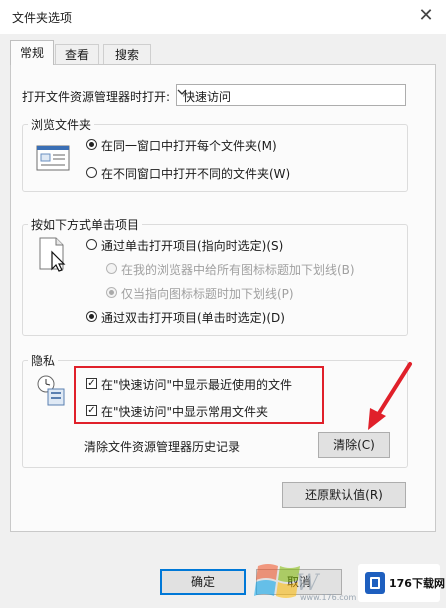 The height and width of the screenshot is (608, 446). What do you see at coordinates (85, 224) in the screenshot?
I see `click-items-title: 按如下方式单击项目` at bounding box center [85, 224].